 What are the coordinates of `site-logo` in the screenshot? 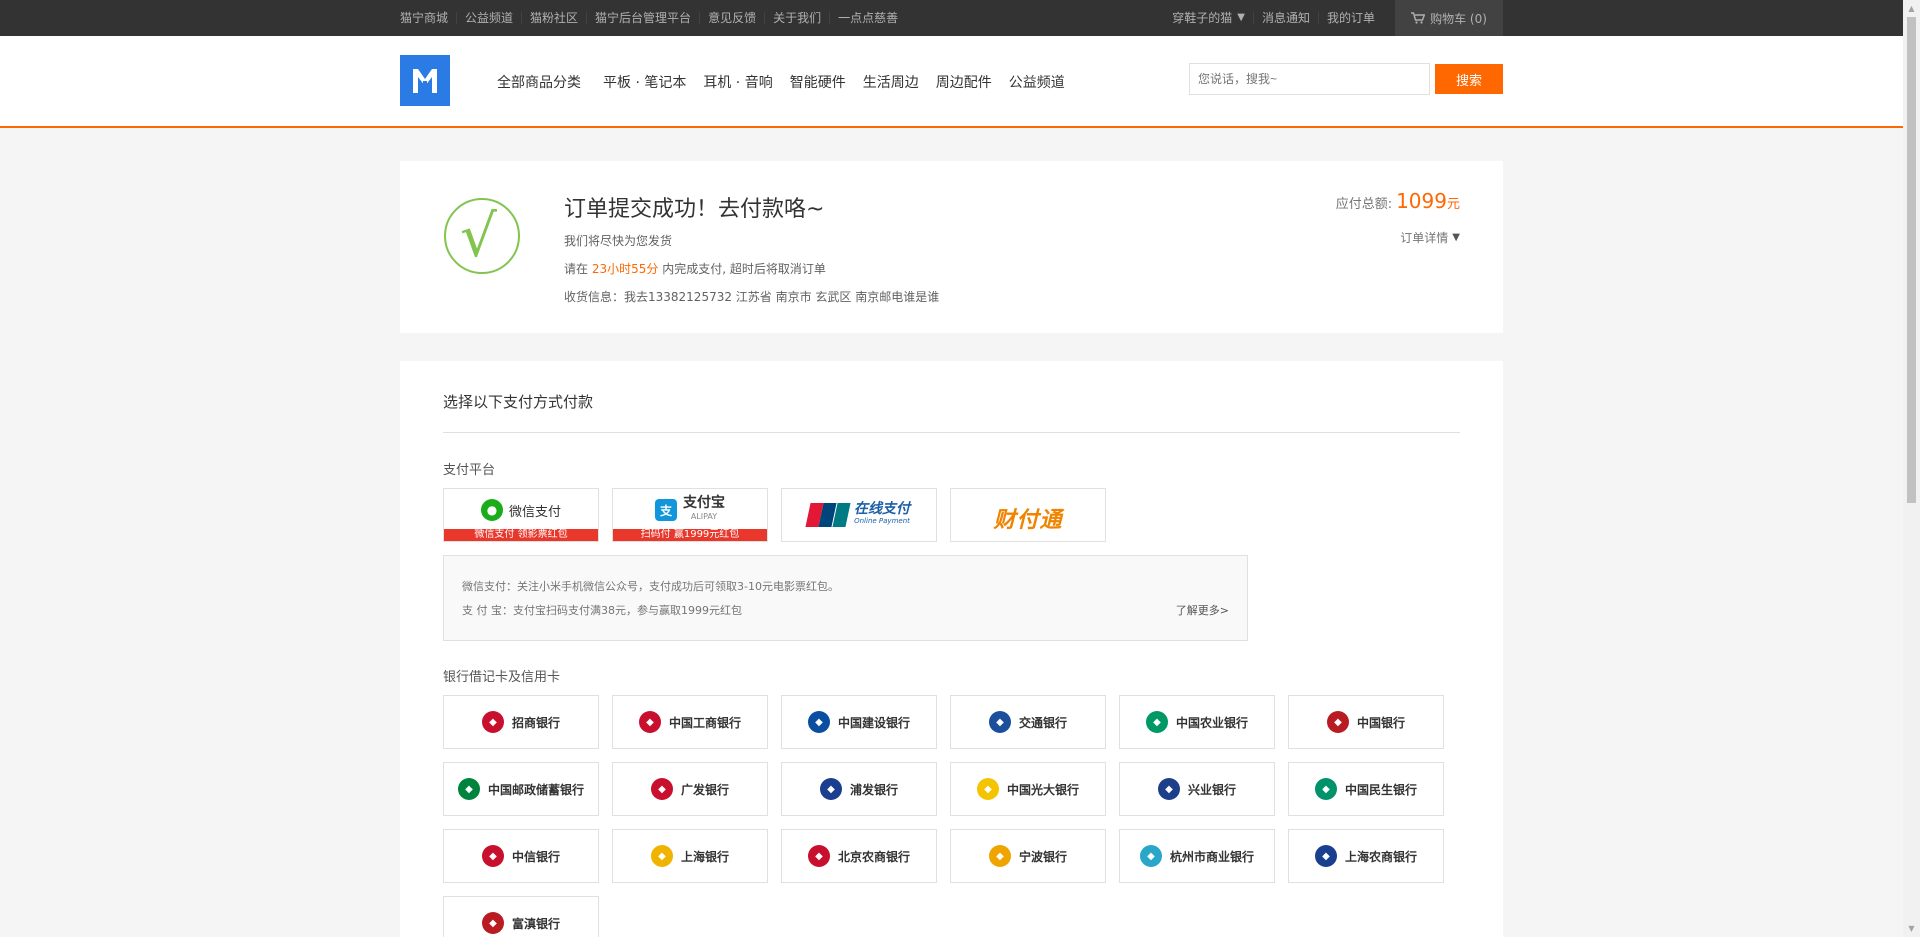 It's located at (425, 80).